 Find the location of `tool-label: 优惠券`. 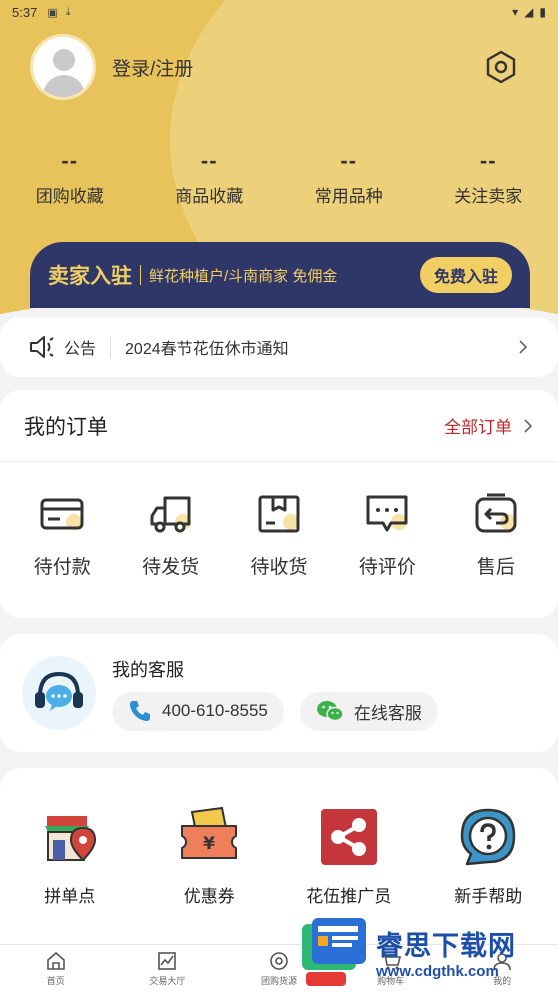

tool-label: 优惠券 is located at coordinates (209, 896).